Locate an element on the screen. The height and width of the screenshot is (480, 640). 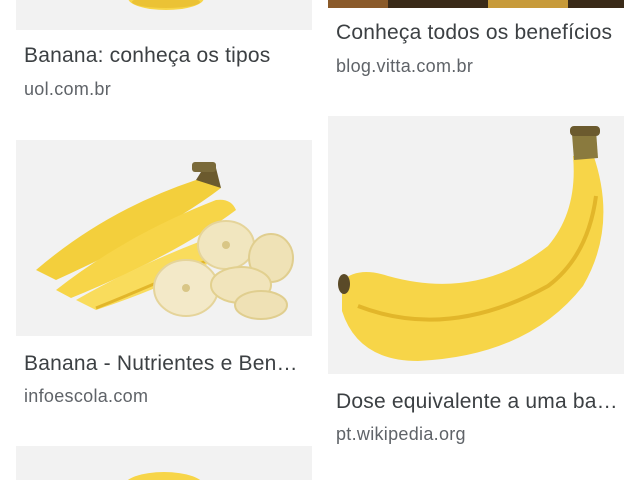
result-source: infoescola.com is located at coordinates (86, 396).